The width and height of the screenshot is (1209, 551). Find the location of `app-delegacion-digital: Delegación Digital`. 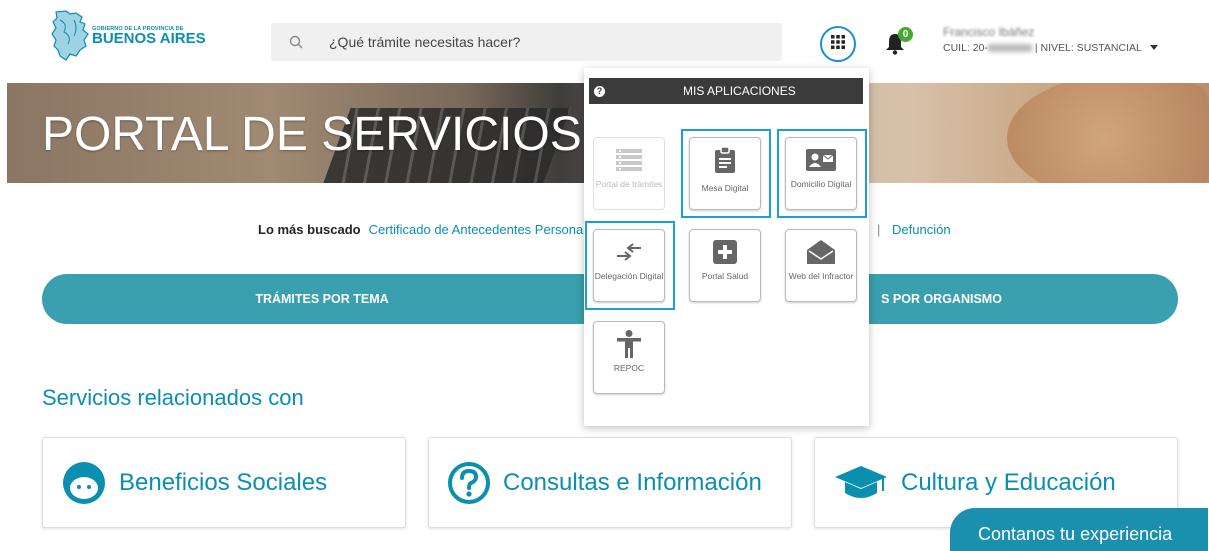

app-delegacion-digital: Delegación Digital is located at coordinates (629, 265).